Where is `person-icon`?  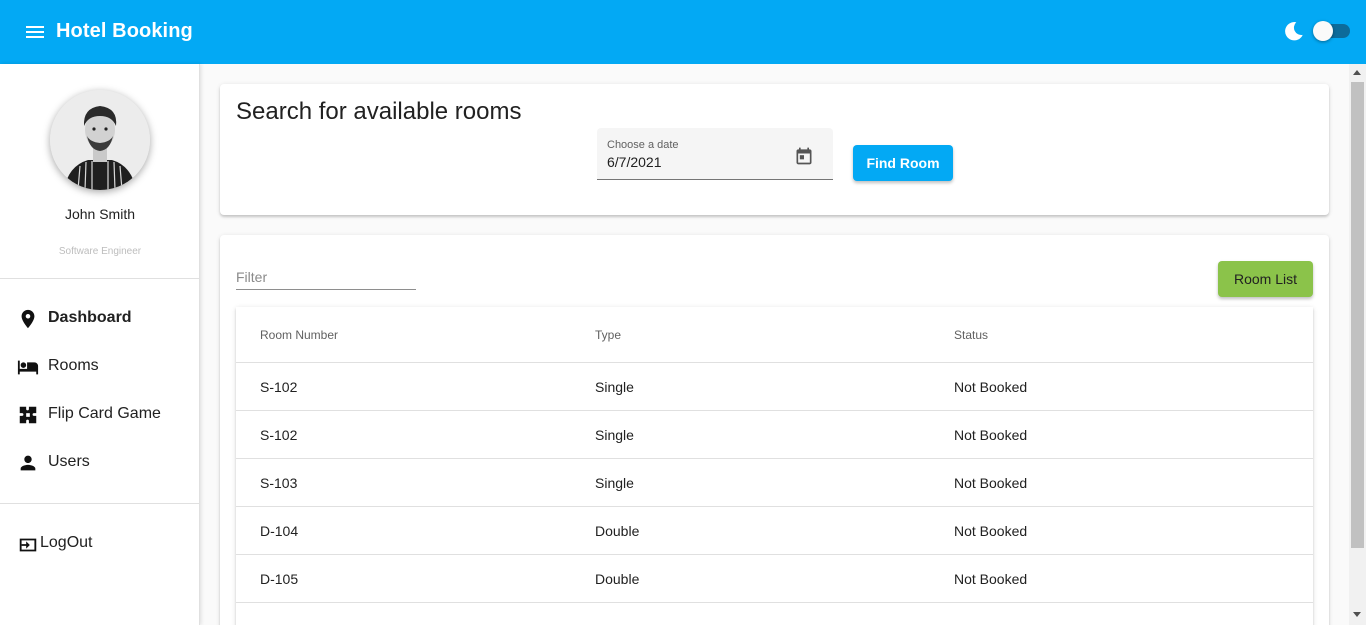
person-icon is located at coordinates (28, 463).